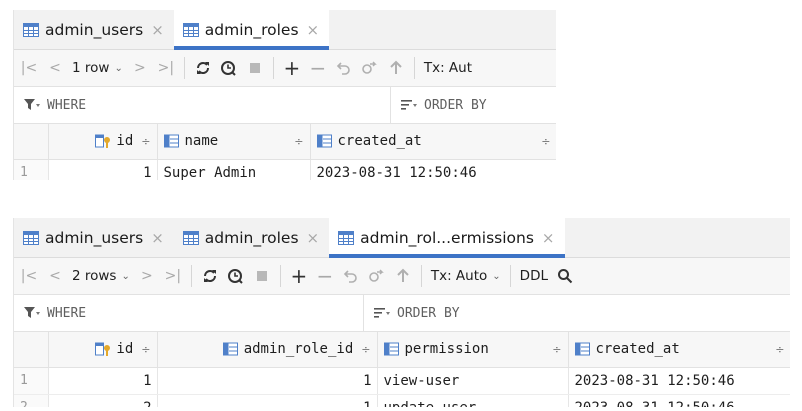  Describe the element at coordinates (201, 141) in the screenshot. I see `column-label: name` at that location.